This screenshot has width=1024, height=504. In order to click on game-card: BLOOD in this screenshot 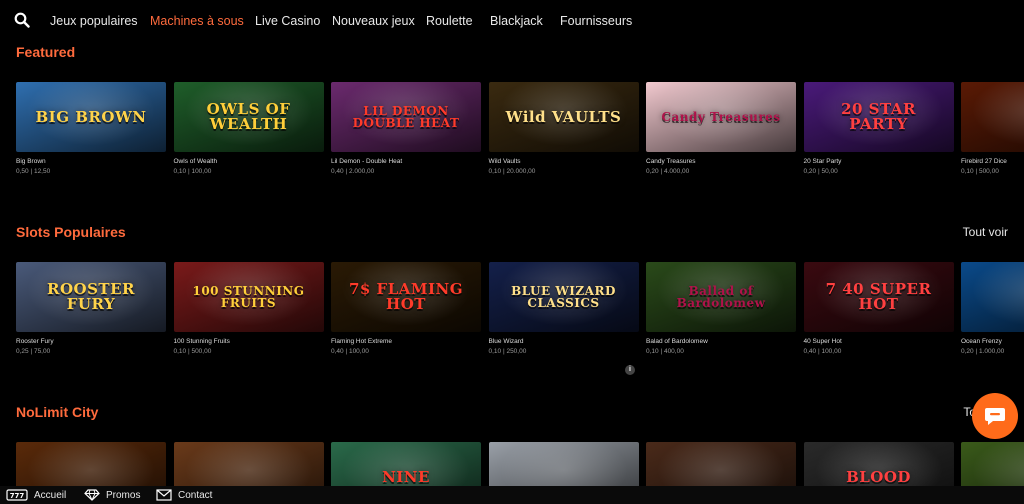, I will do `click(878, 464)`.